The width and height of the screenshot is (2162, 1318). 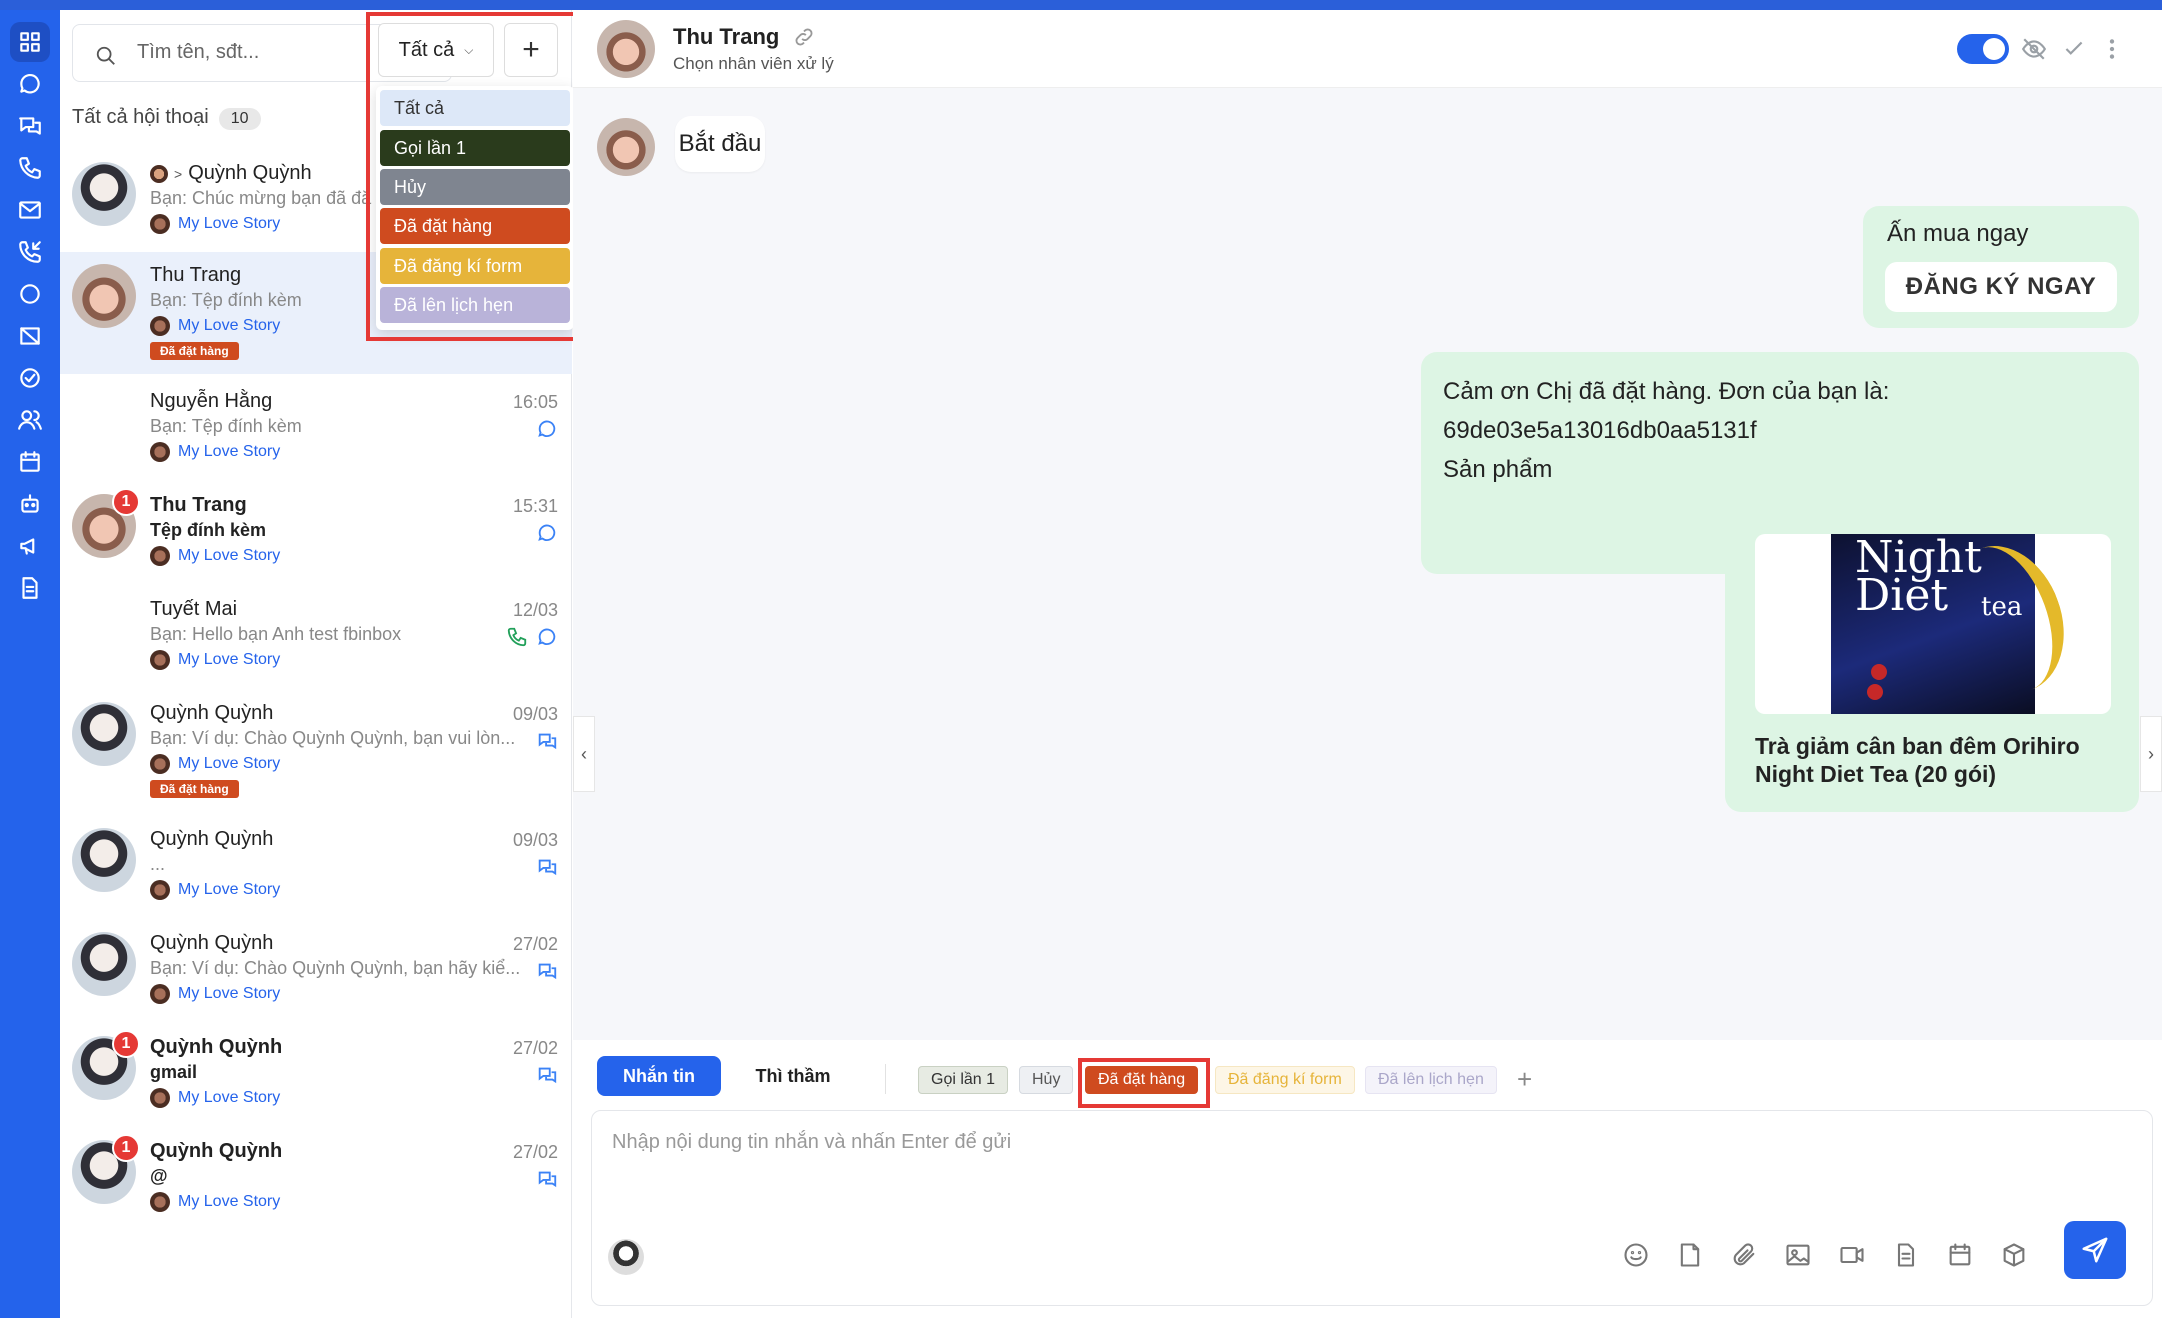 What do you see at coordinates (30, 294) in the screenshot?
I see `circle-icon` at bounding box center [30, 294].